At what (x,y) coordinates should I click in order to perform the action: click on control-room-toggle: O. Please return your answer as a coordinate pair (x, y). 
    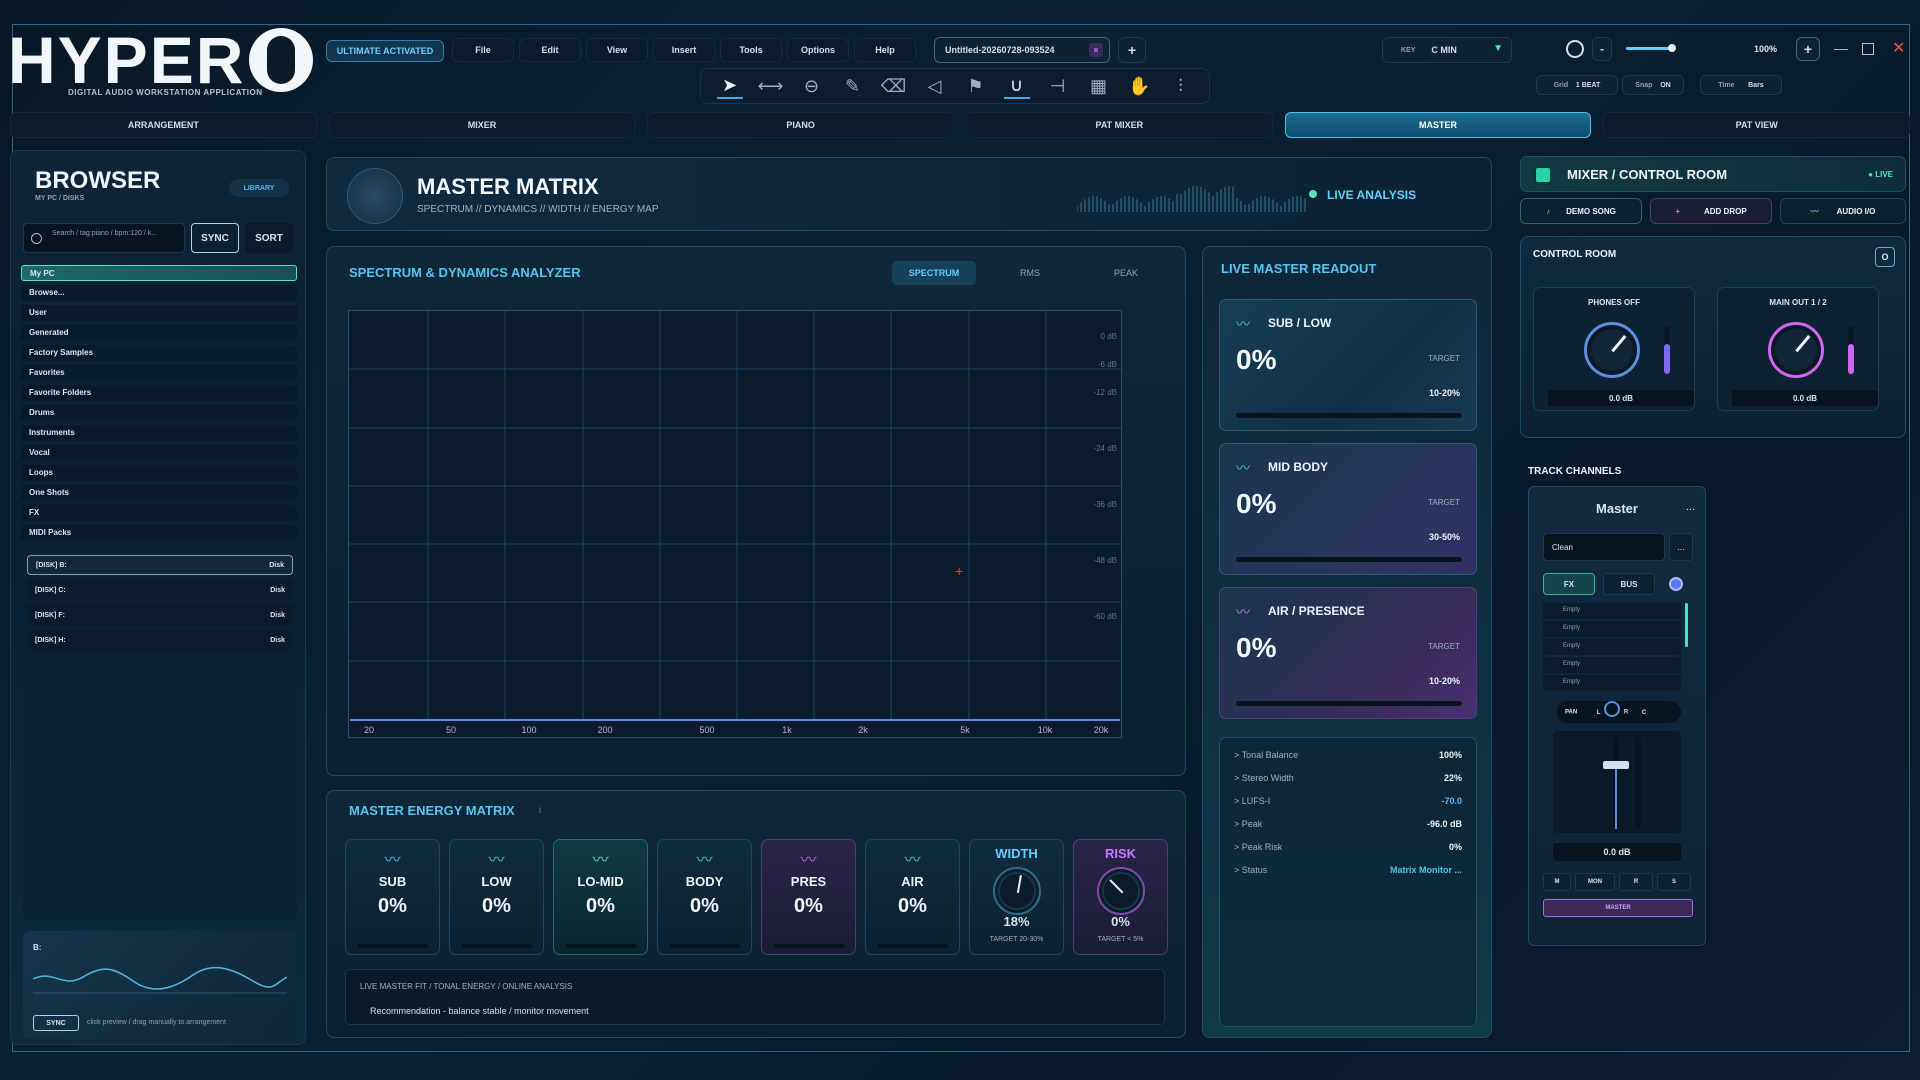
    Looking at the image, I should click on (1885, 257).